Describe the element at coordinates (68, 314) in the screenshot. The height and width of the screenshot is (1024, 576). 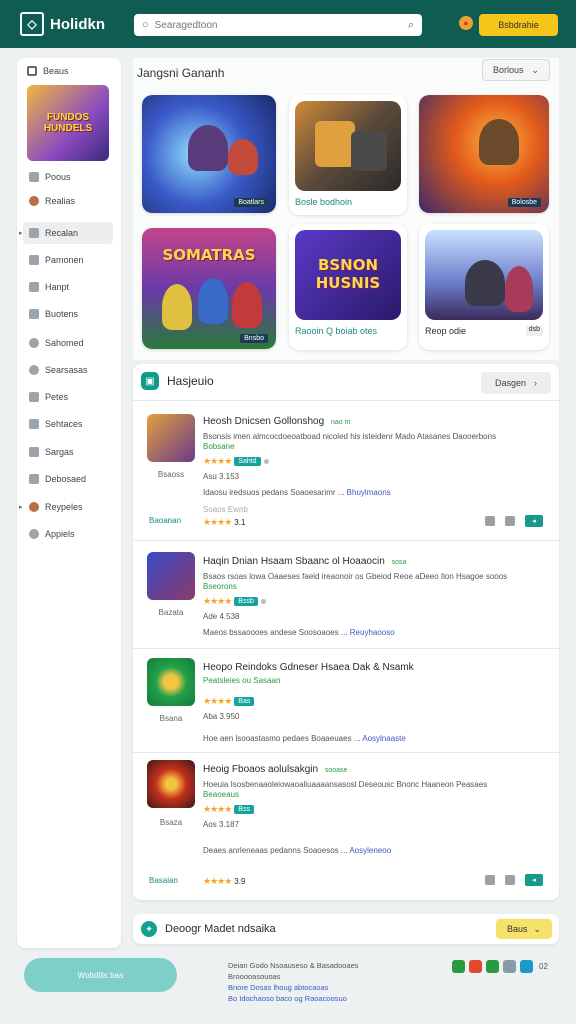
I see `sidebar-item-buotens: Buotens` at that location.